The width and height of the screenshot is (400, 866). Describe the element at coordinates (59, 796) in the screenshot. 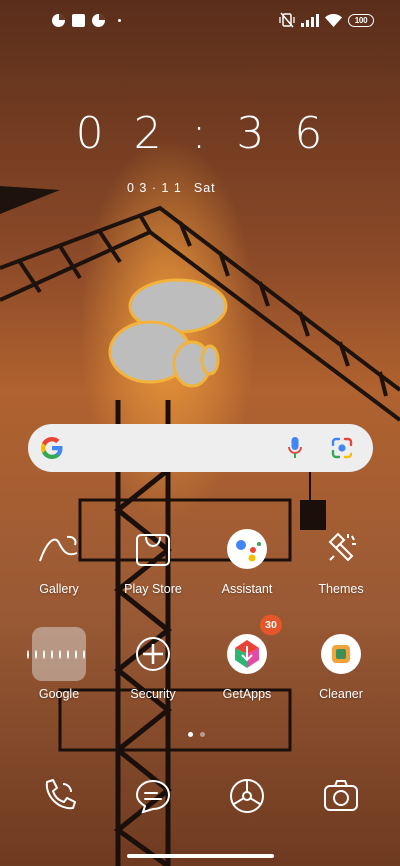

I see `phone-icon` at that location.